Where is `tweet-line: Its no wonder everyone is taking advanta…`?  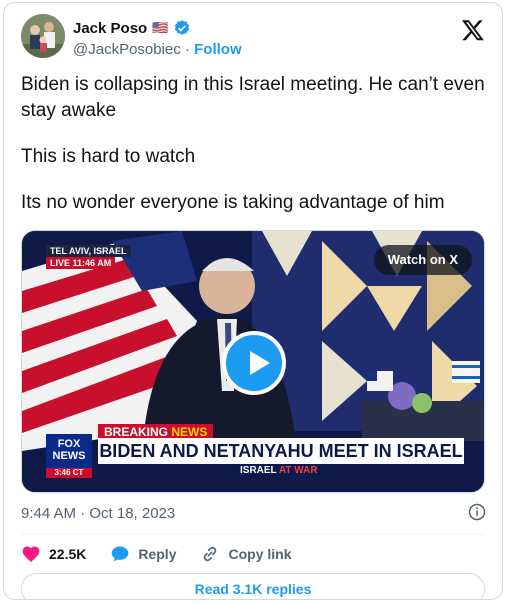
tweet-line: Its no wonder everyone is taking advanta… is located at coordinates (233, 202).